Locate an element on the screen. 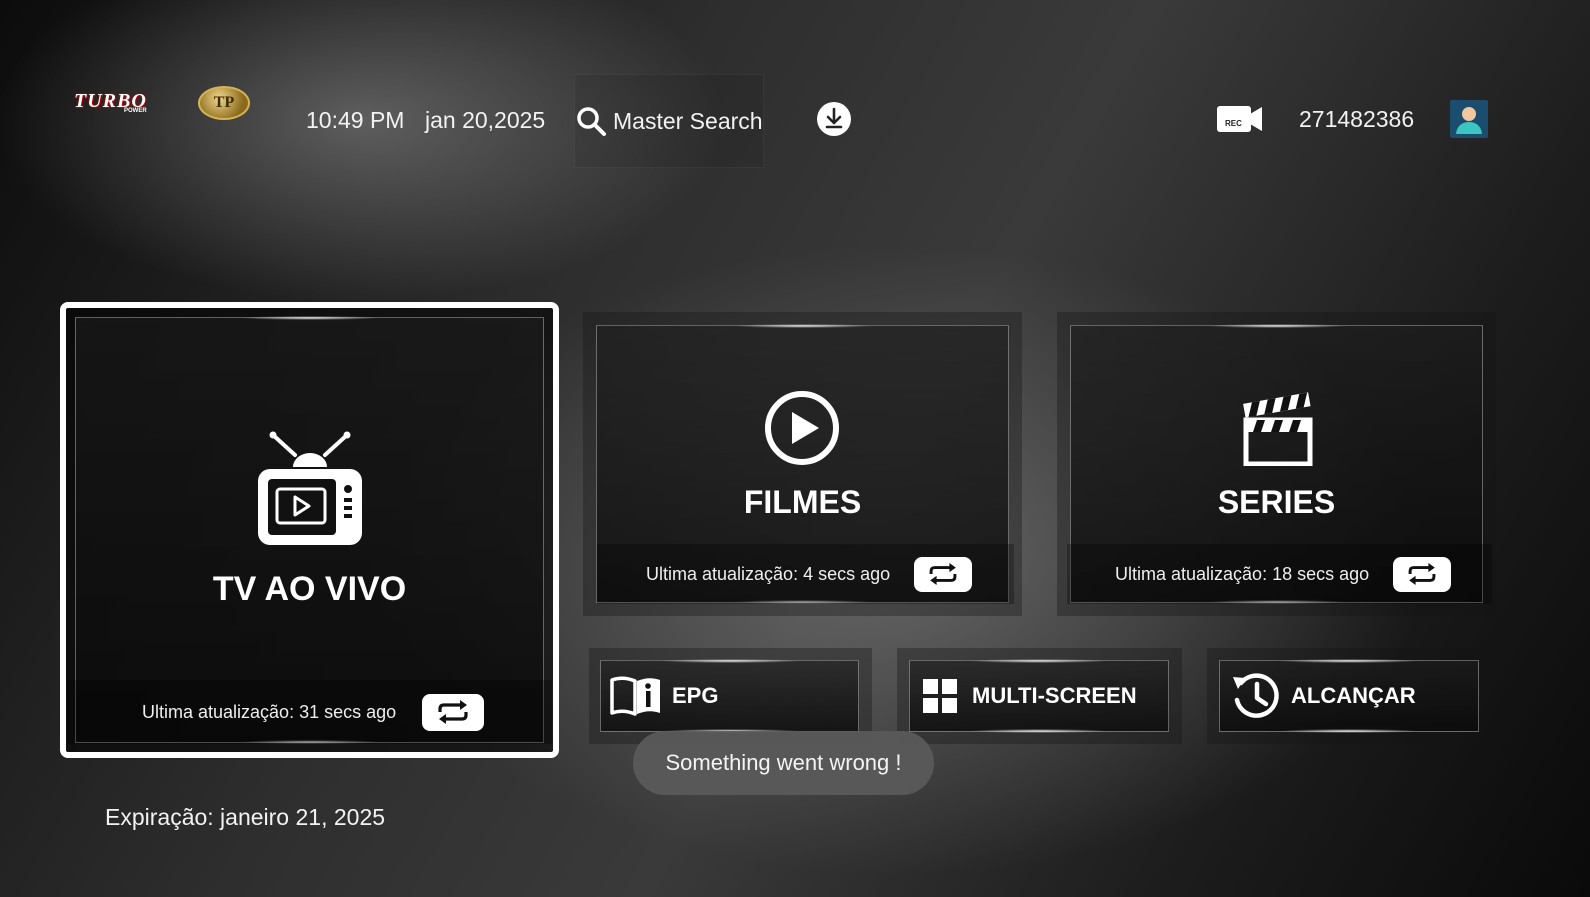 The image size is (1590, 897). series-tile: SERIES Ultima atualização: 18 secs ago is located at coordinates (1276, 464).